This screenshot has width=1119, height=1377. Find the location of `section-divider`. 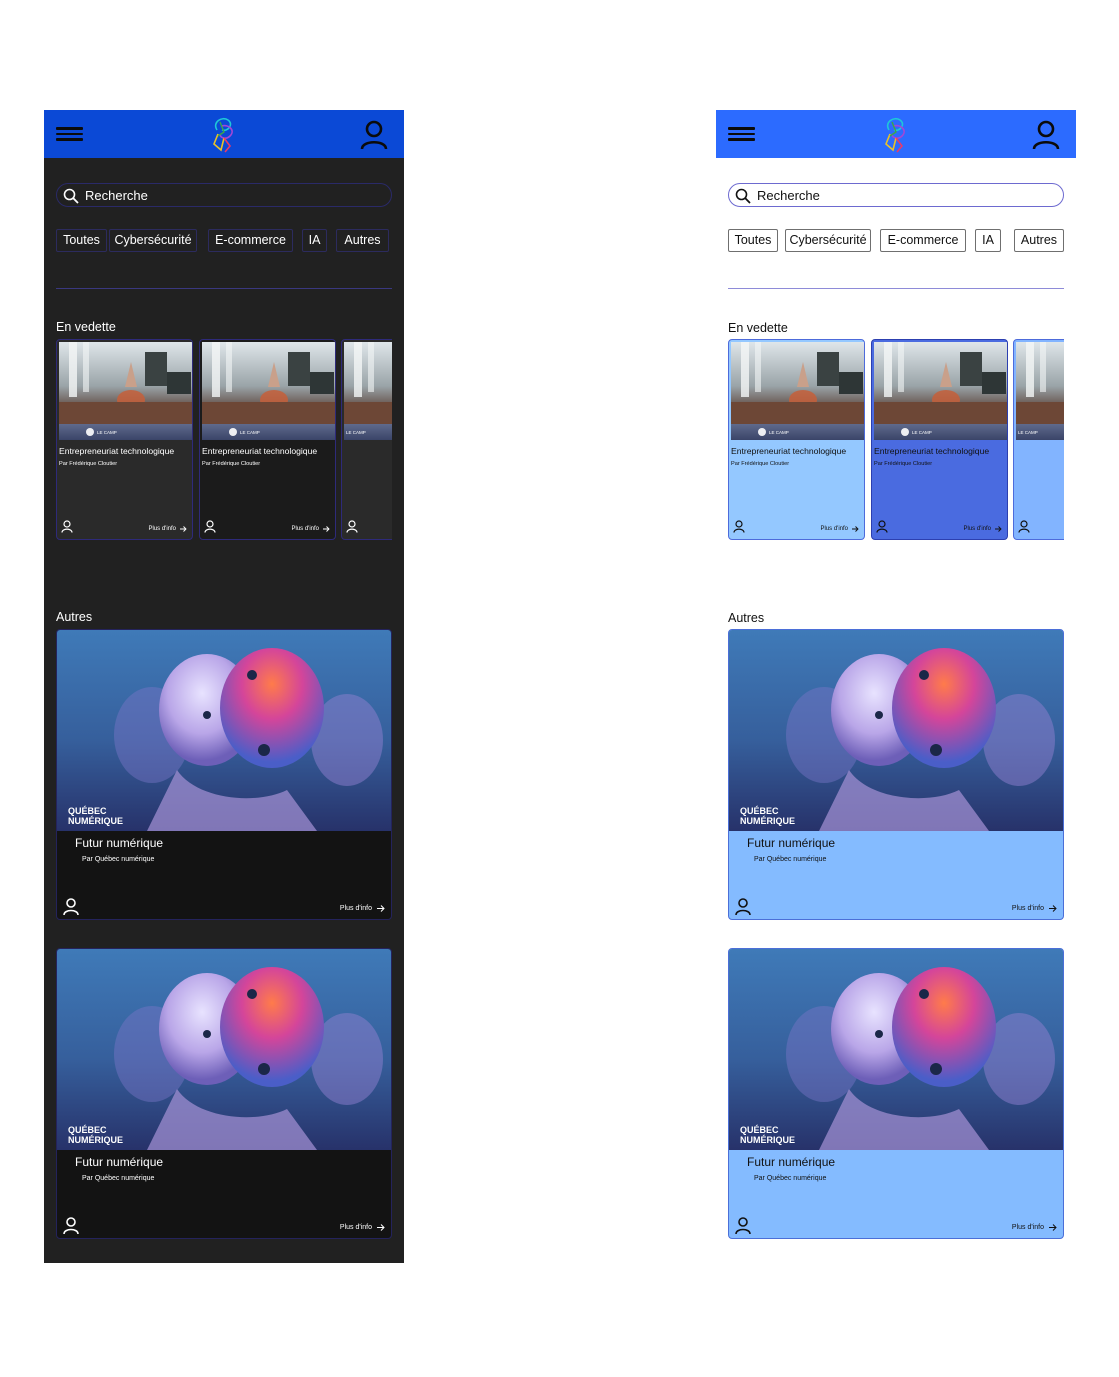

section-divider is located at coordinates (896, 288).